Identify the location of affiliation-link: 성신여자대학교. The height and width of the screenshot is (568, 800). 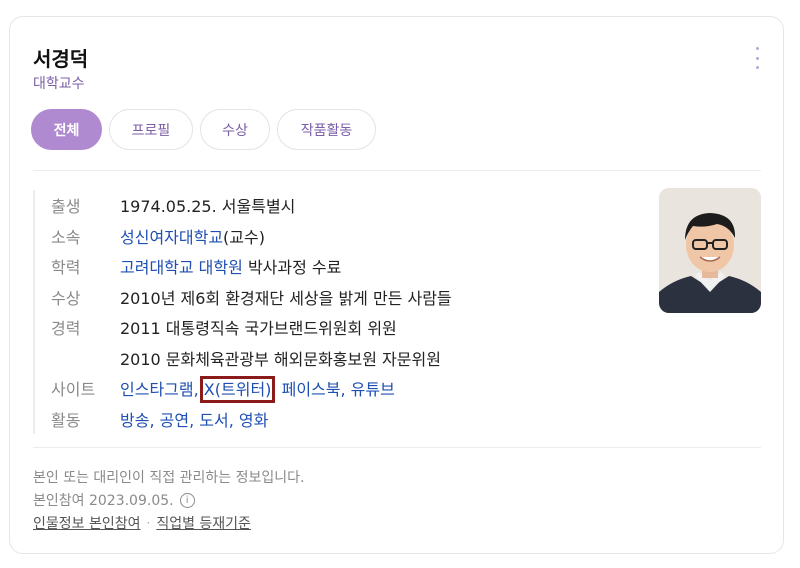
(171, 237).